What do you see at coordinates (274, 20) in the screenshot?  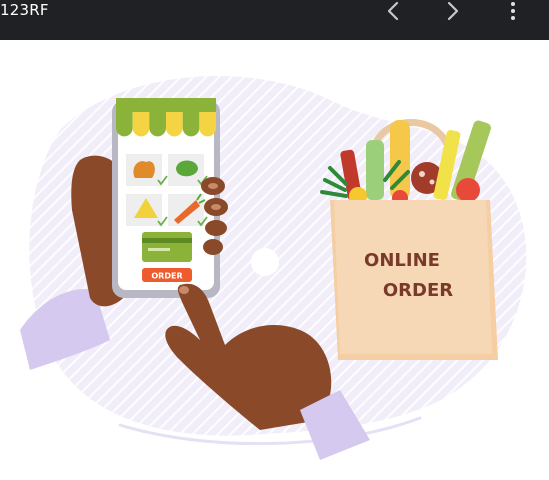 I see `top-bar: 123RF` at bounding box center [274, 20].